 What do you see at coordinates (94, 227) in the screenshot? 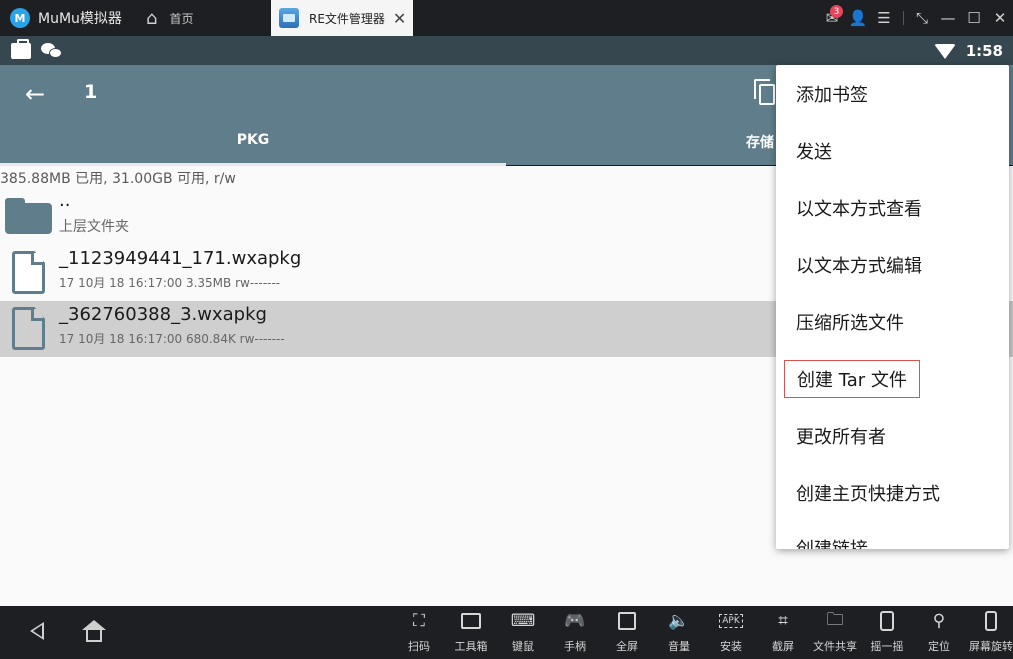
I see `file-meta: 上层文件夹` at bounding box center [94, 227].